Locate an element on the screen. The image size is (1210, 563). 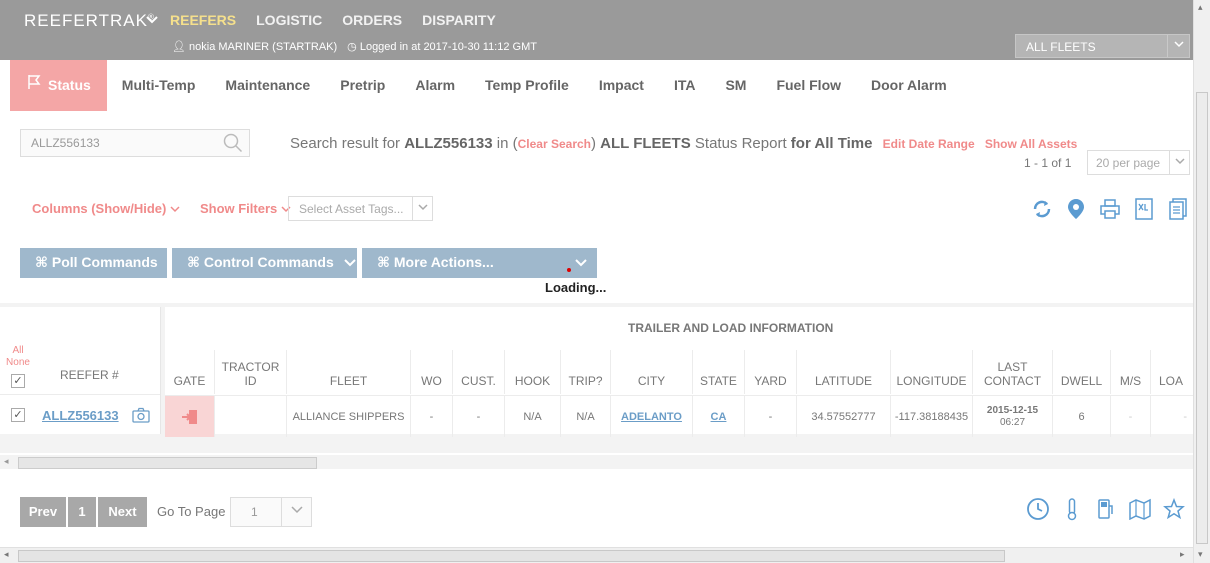
show-filters-toggle: Show Filters is located at coordinates (245, 208).